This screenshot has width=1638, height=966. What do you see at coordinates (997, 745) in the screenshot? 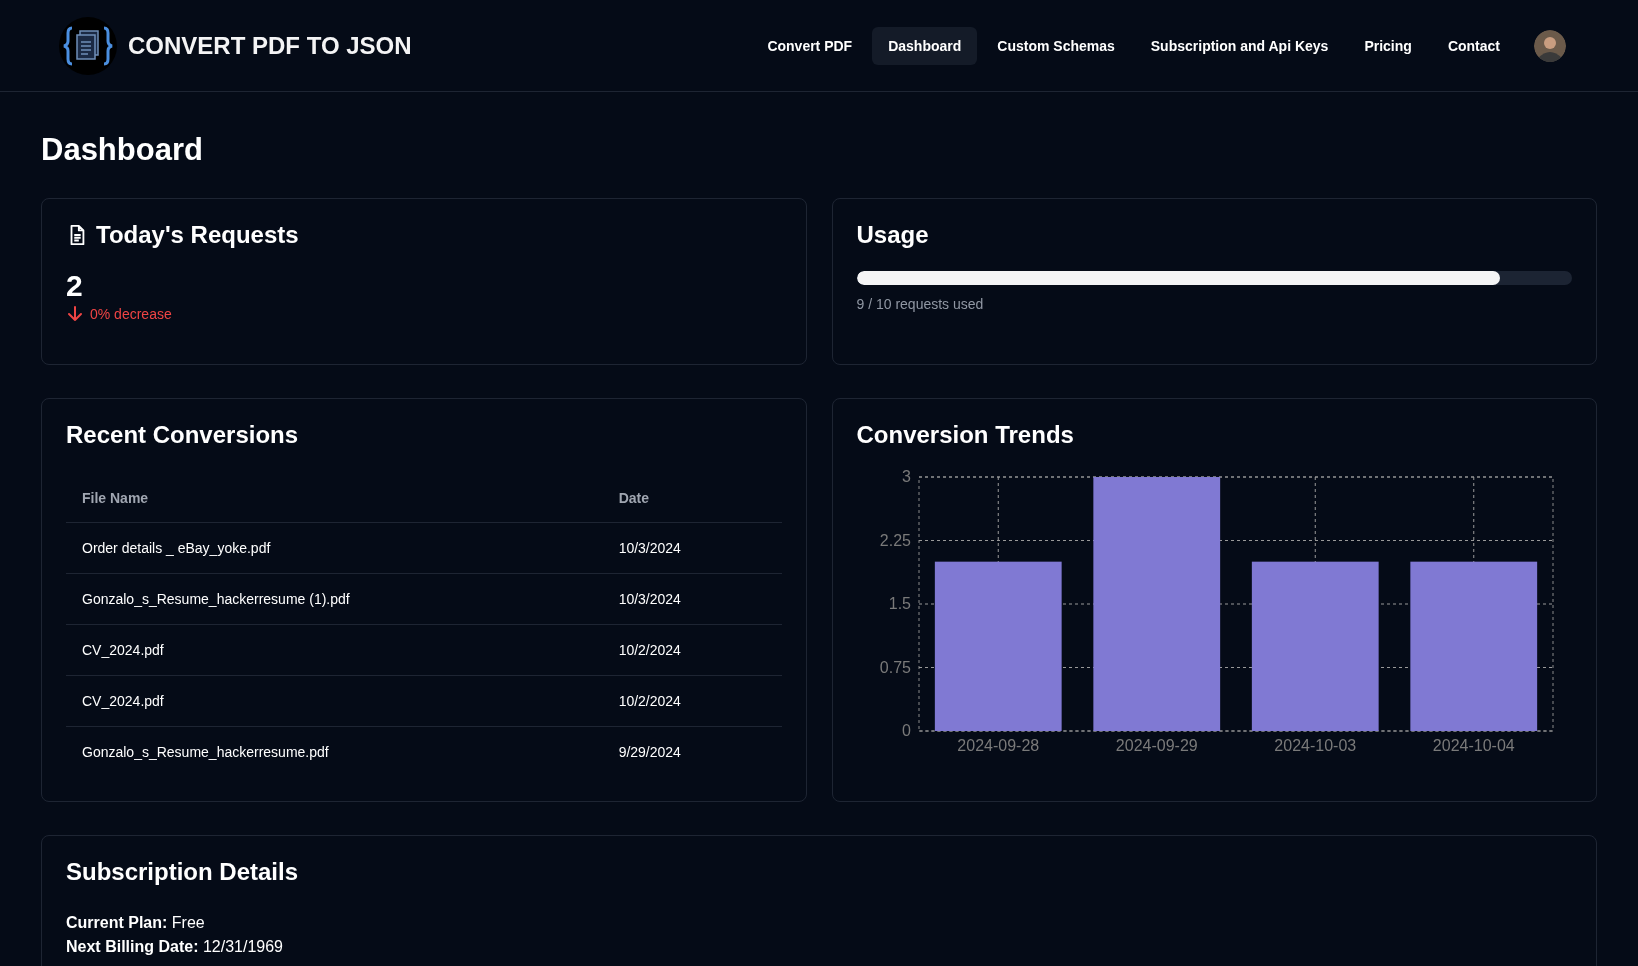
I see `x-tick-label: 2024-09-28` at bounding box center [997, 745].